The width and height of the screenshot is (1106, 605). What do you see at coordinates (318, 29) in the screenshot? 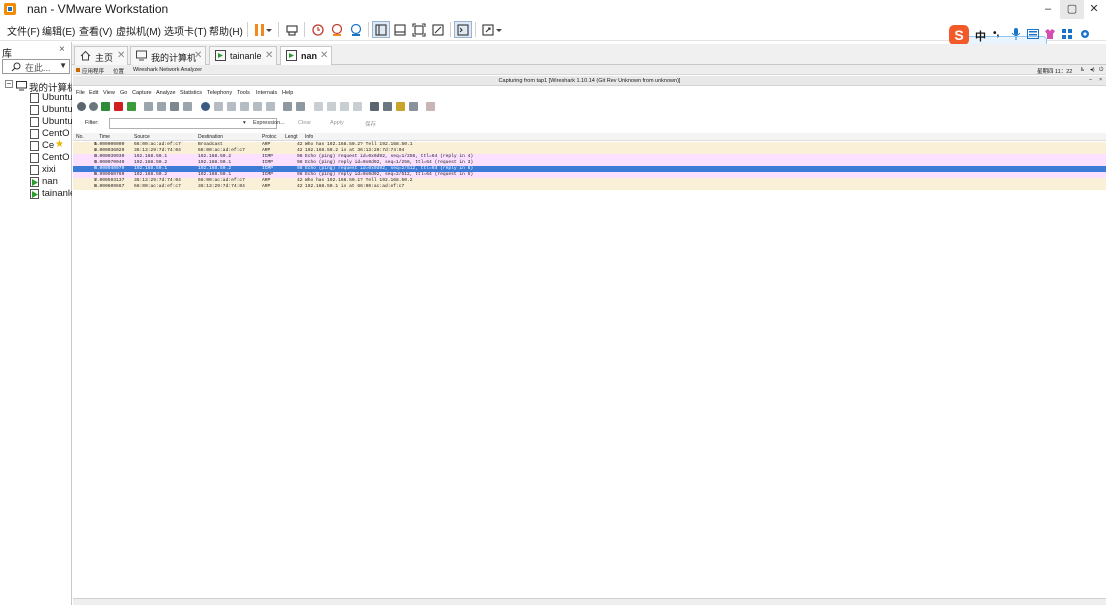
I see `snapshot-icon` at bounding box center [318, 29].